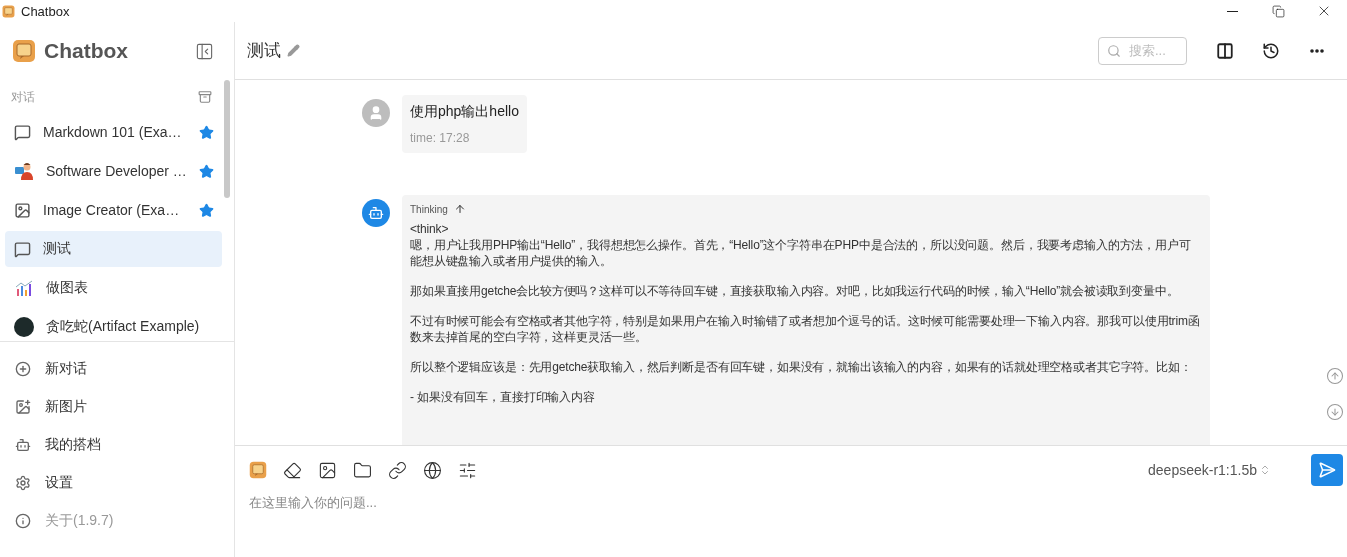 The image size is (1347, 557). Describe the element at coordinates (801, 245) in the screenshot. I see `message-paragraph: <think> 嗯，用户让我用PHP输出“Hello”，我得想想怎么操作。首先，“Hello”这个字符串在PHP中是合法的，所以没问题。然后，我要考虑输入的方法，用户可能想从键盘输入或者用户提供的输入。` at that location.